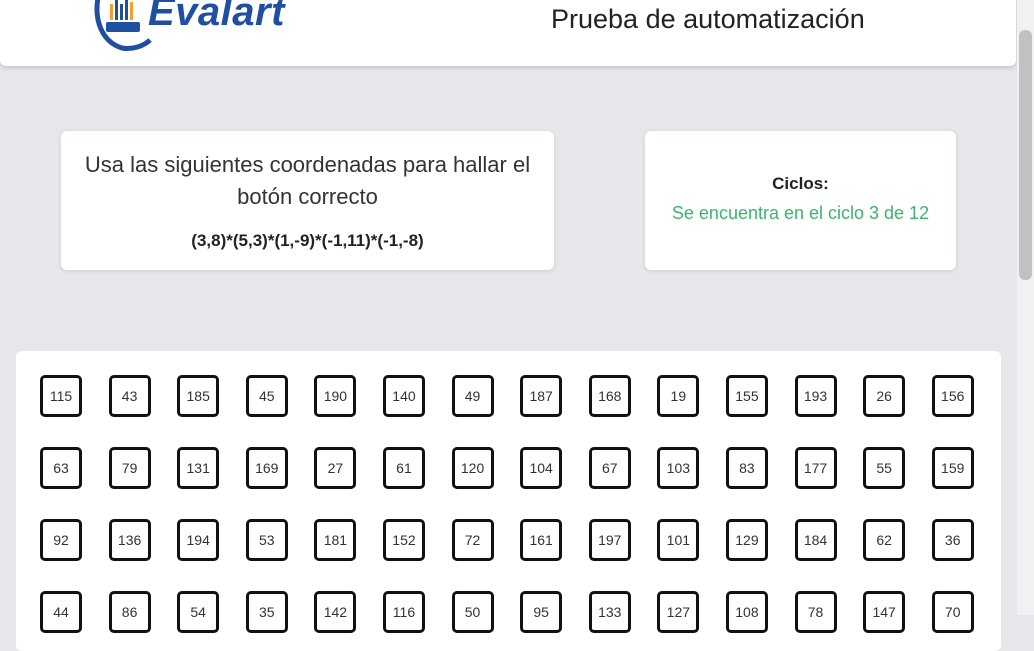 The image size is (1034, 651). What do you see at coordinates (61, 540) in the screenshot?
I see `number-button: 92` at bounding box center [61, 540].